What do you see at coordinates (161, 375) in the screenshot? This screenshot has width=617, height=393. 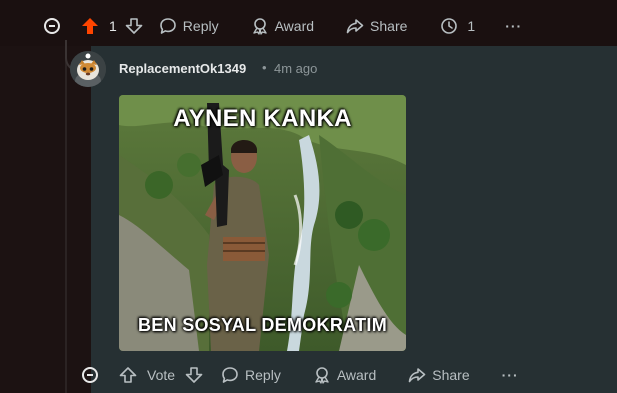 I see `vote-label: Vote` at bounding box center [161, 375].